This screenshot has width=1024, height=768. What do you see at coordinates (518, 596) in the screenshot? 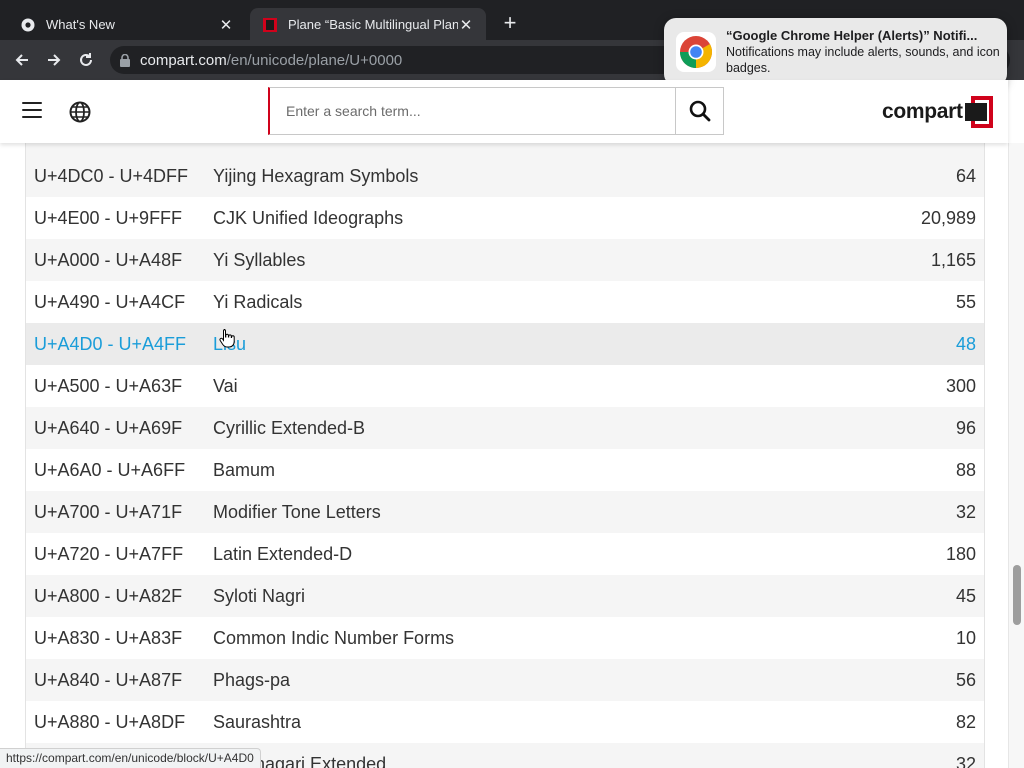
I see `block-name-link: Syloti Nagri` at bounding box center [518, 596].